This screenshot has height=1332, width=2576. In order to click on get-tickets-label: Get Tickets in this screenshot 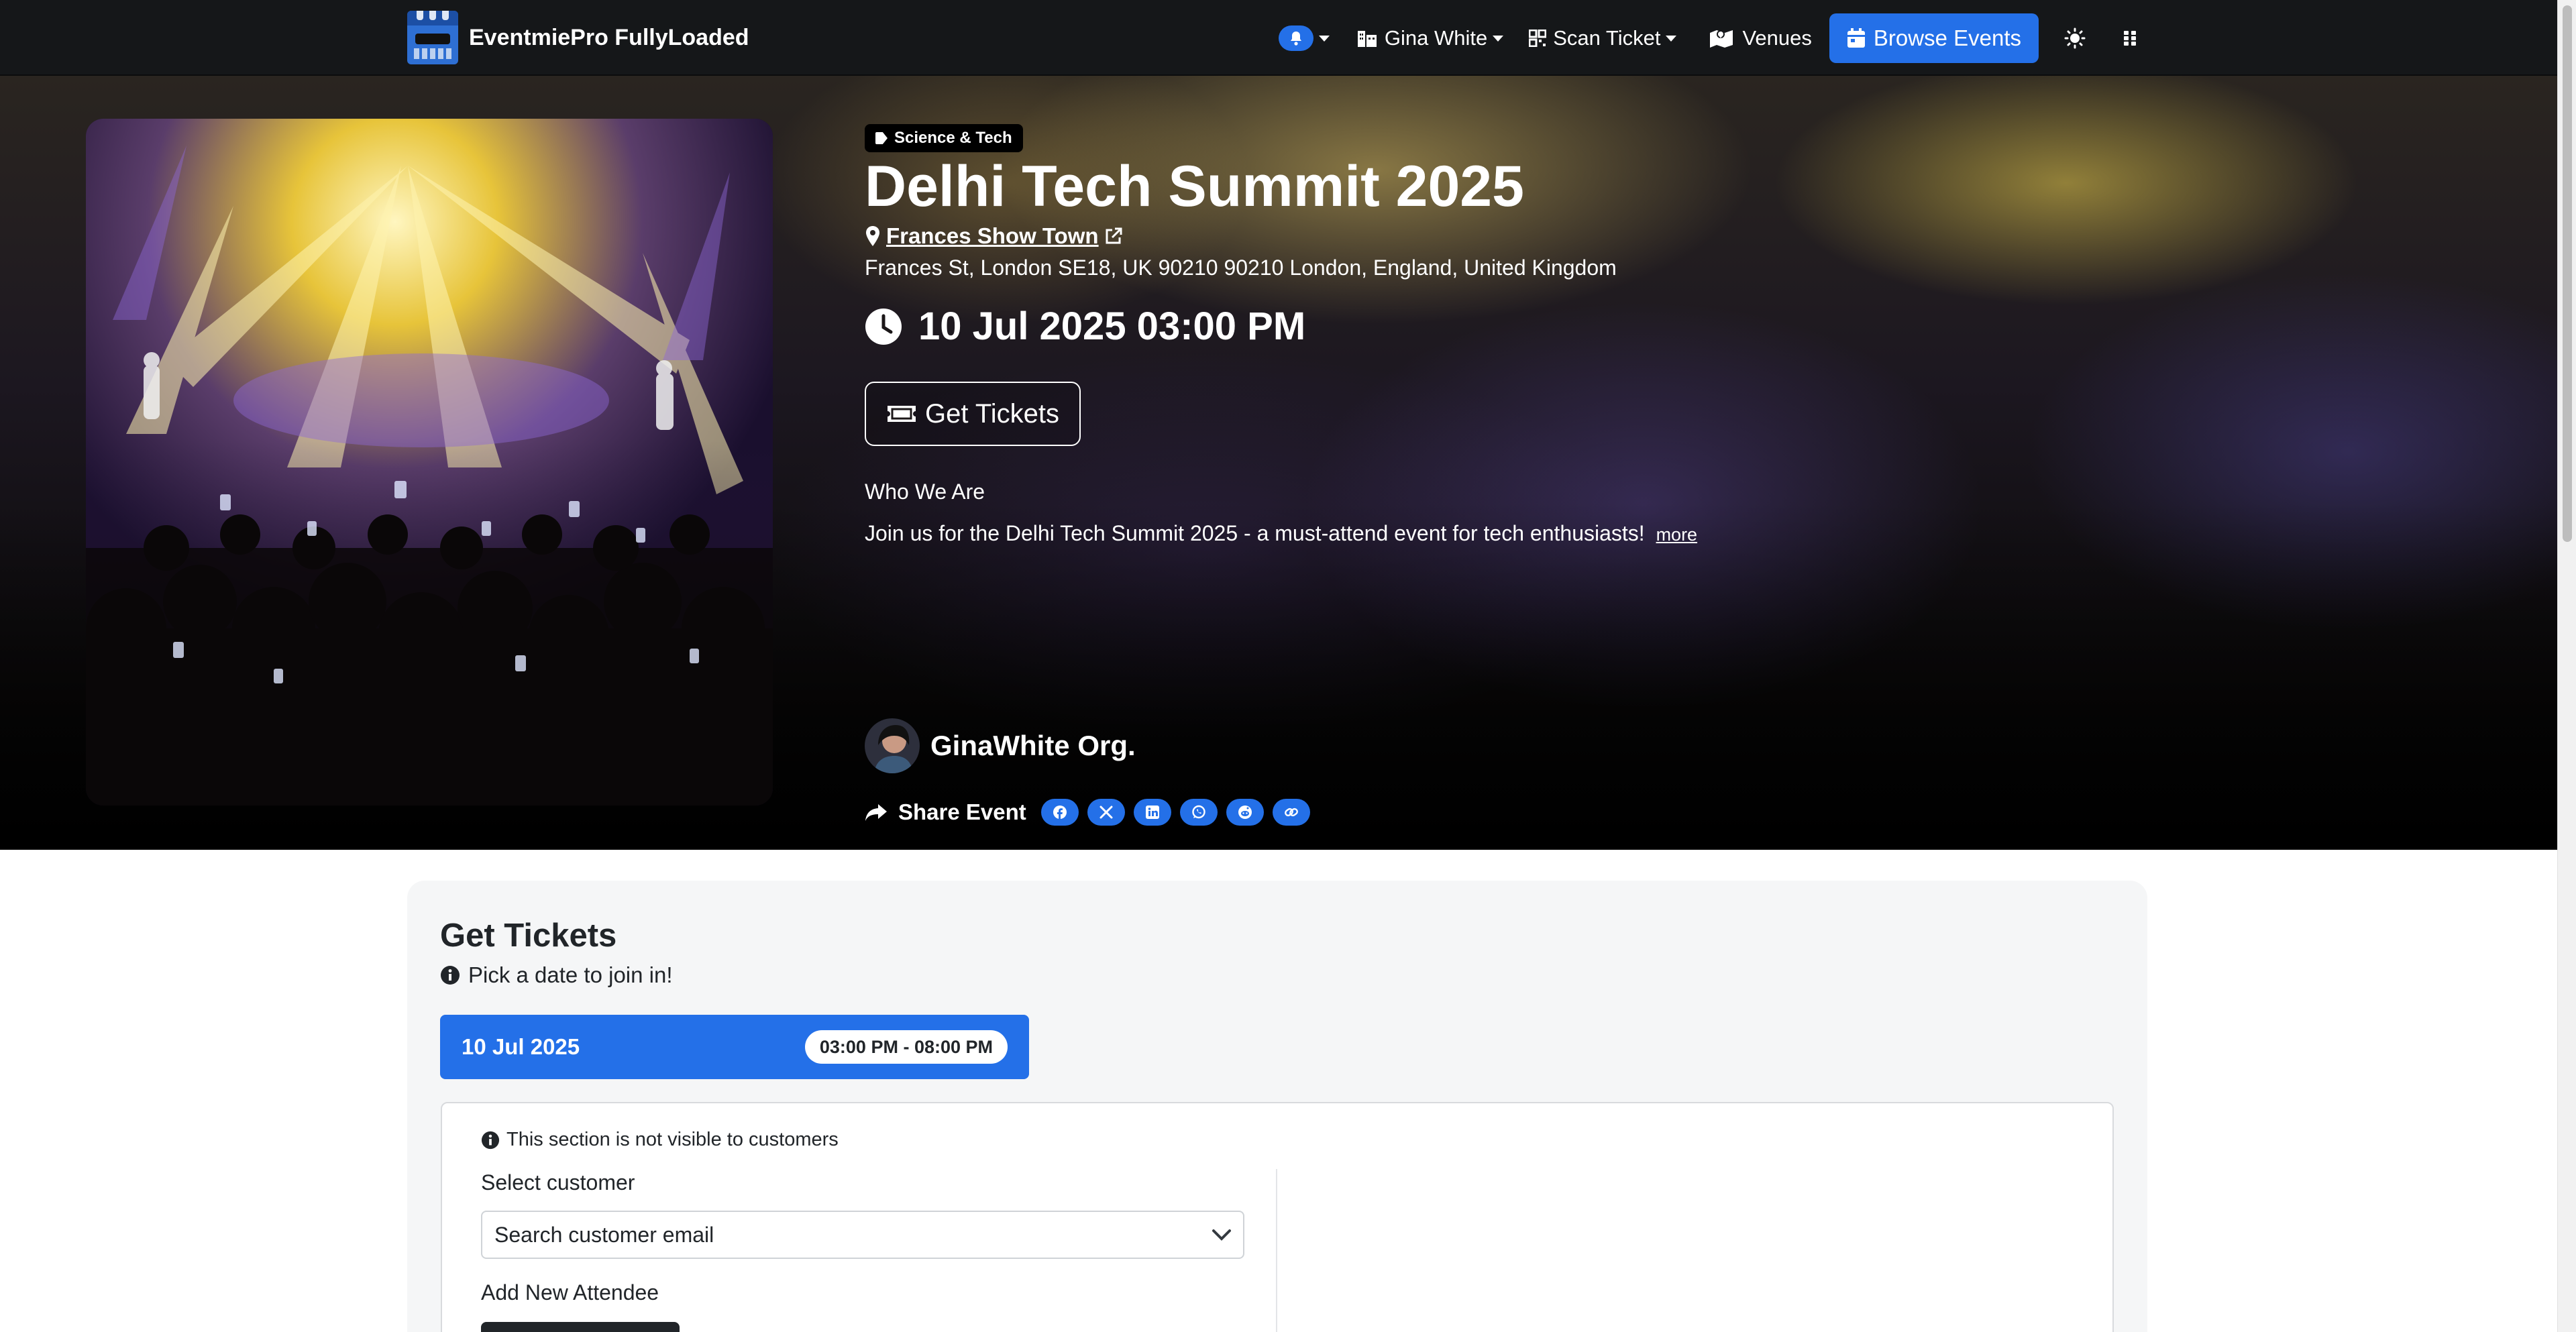, I will do `click(992, 414)`.